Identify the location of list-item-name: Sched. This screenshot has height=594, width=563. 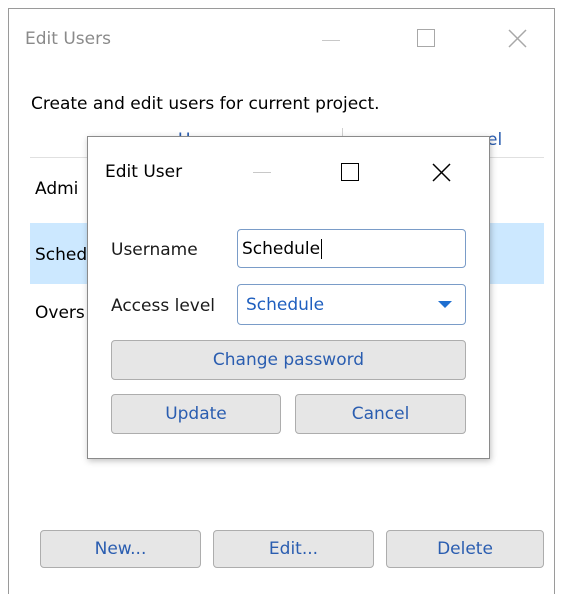
(61, 255).